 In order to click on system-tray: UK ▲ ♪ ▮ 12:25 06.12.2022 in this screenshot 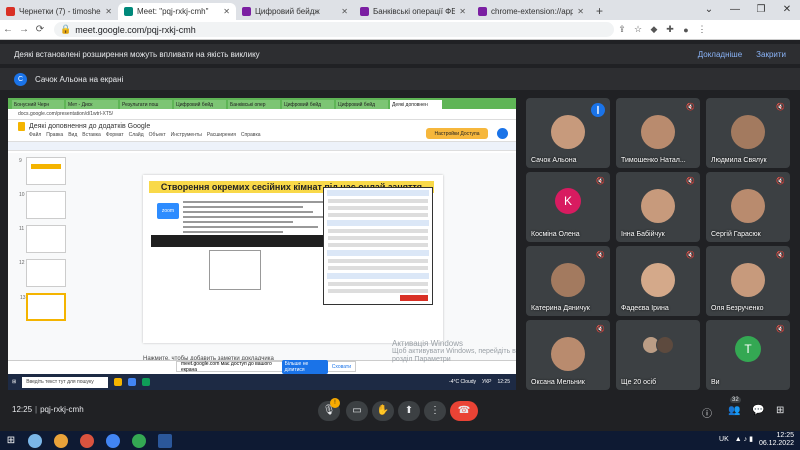, I will do `click(756, 440)`.